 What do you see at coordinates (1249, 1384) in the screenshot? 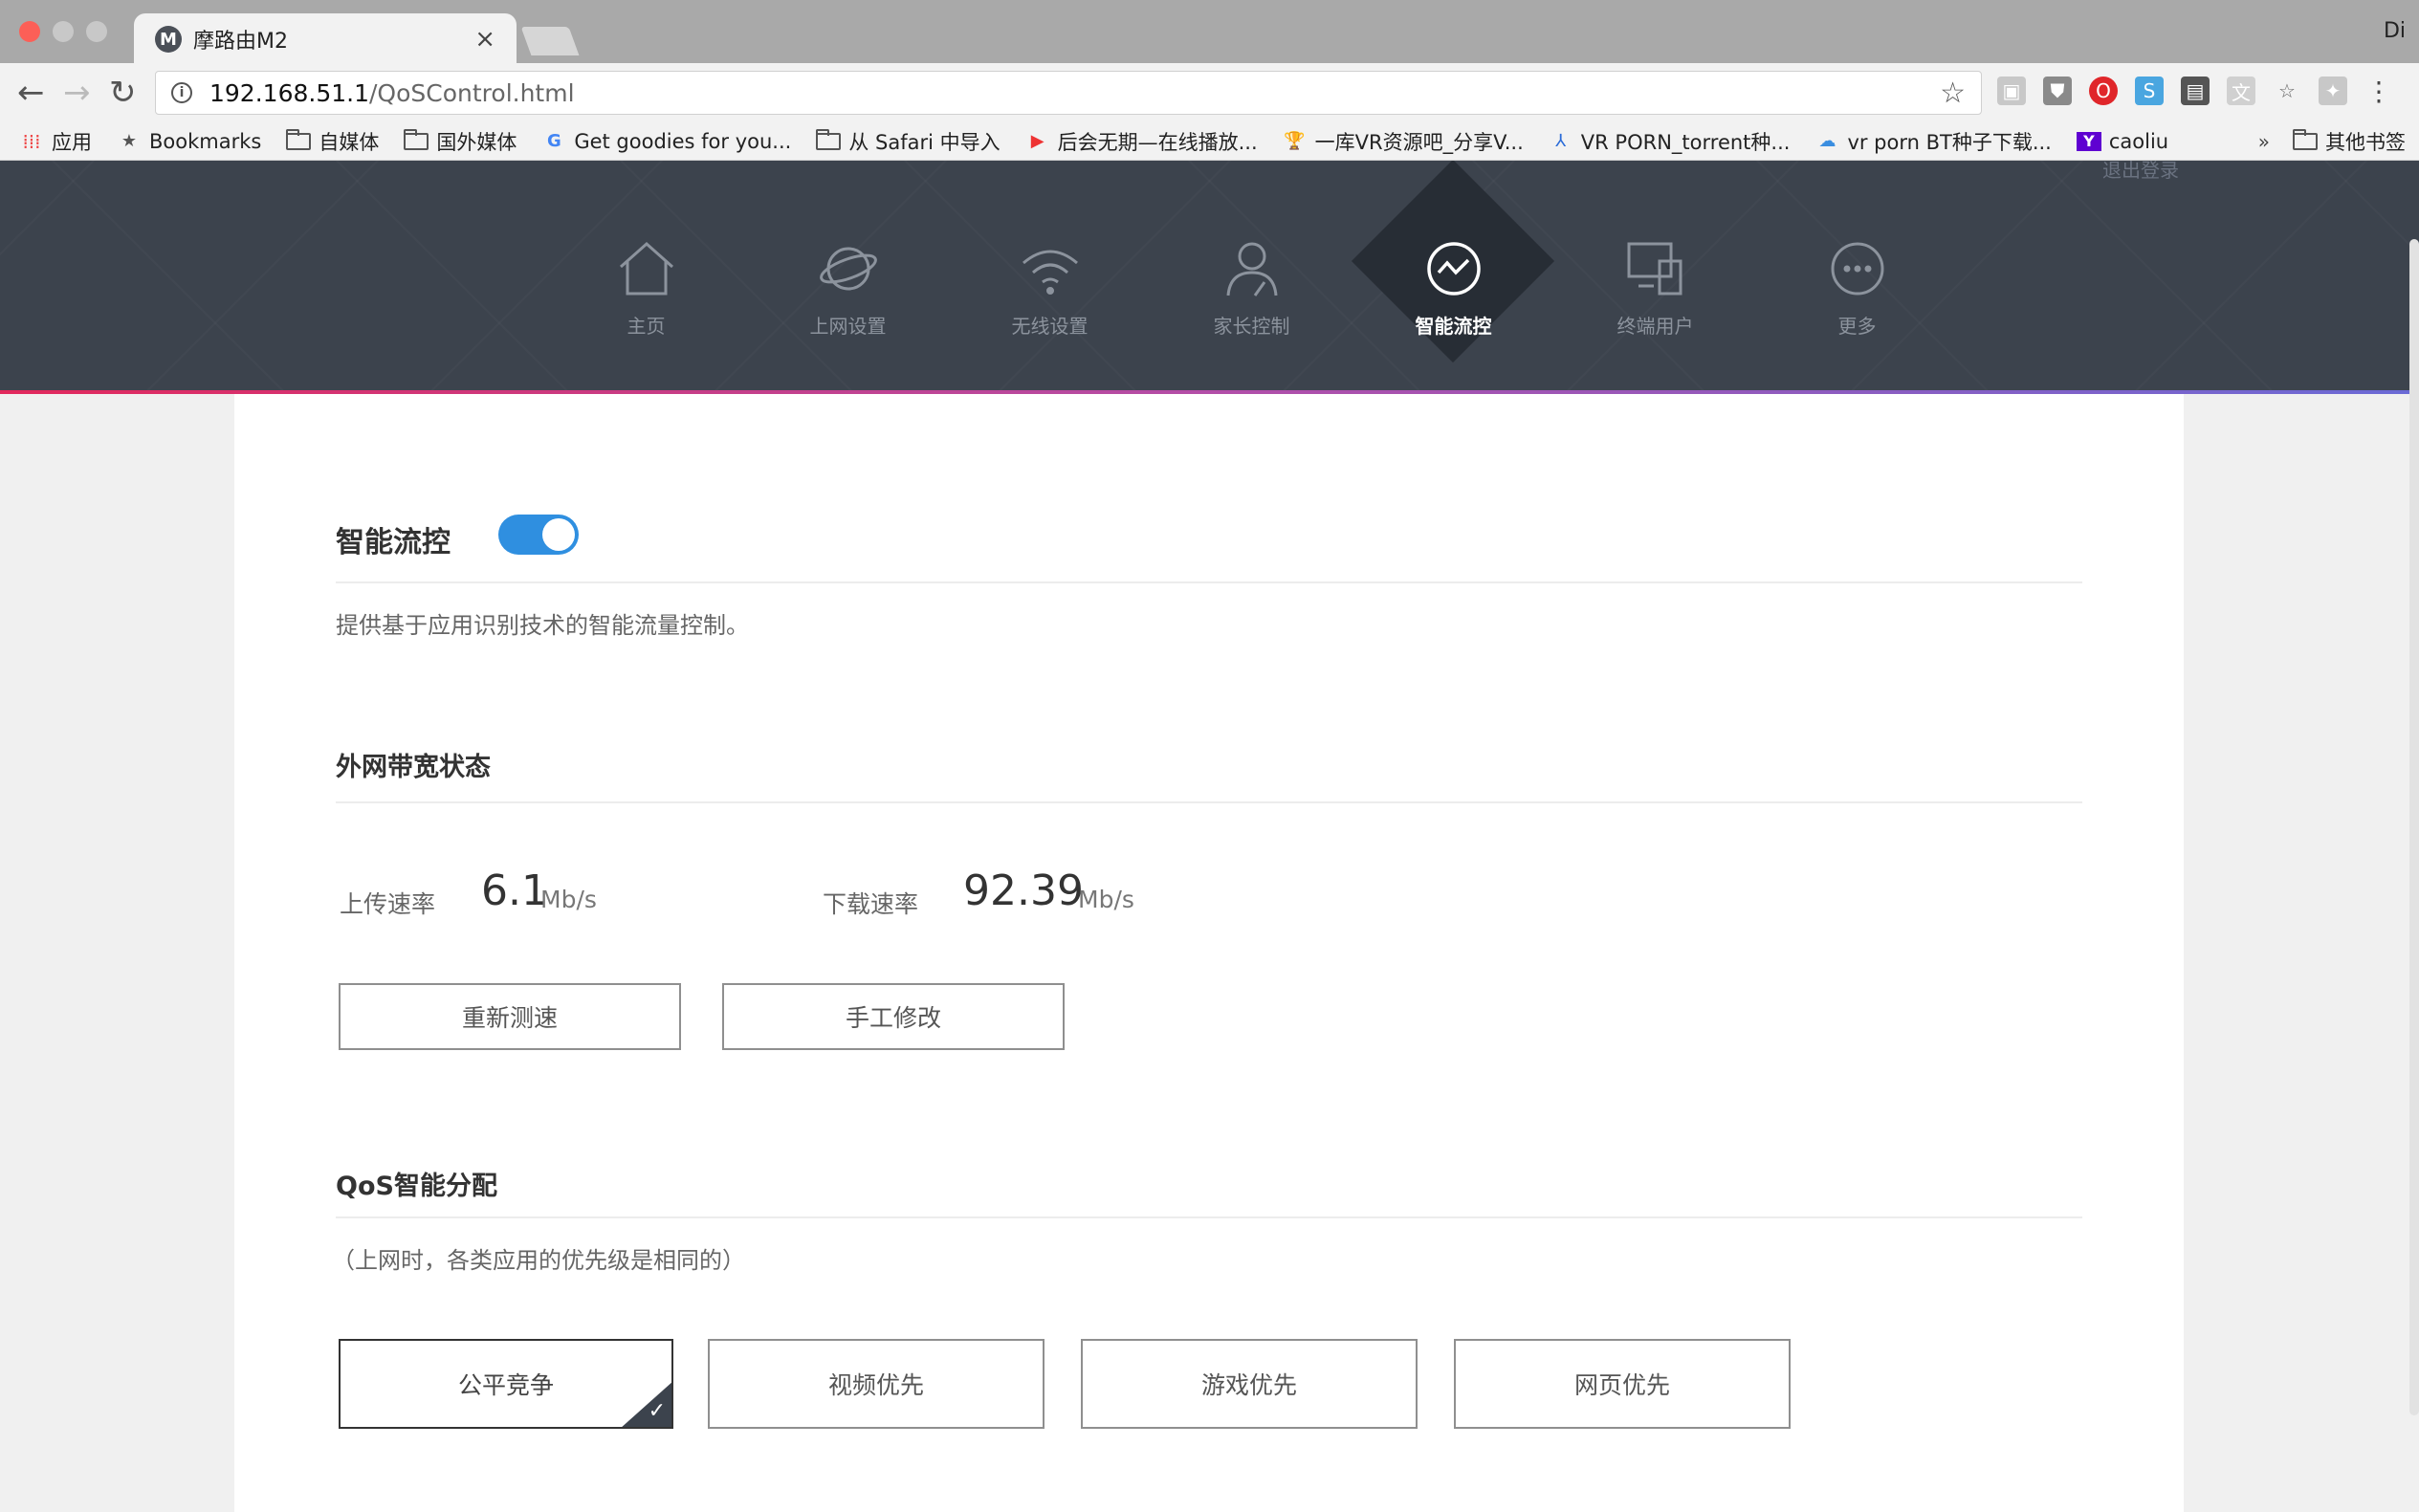
I see `mode-game-button: 游戏优先` at bounding box center [1249, 1384].